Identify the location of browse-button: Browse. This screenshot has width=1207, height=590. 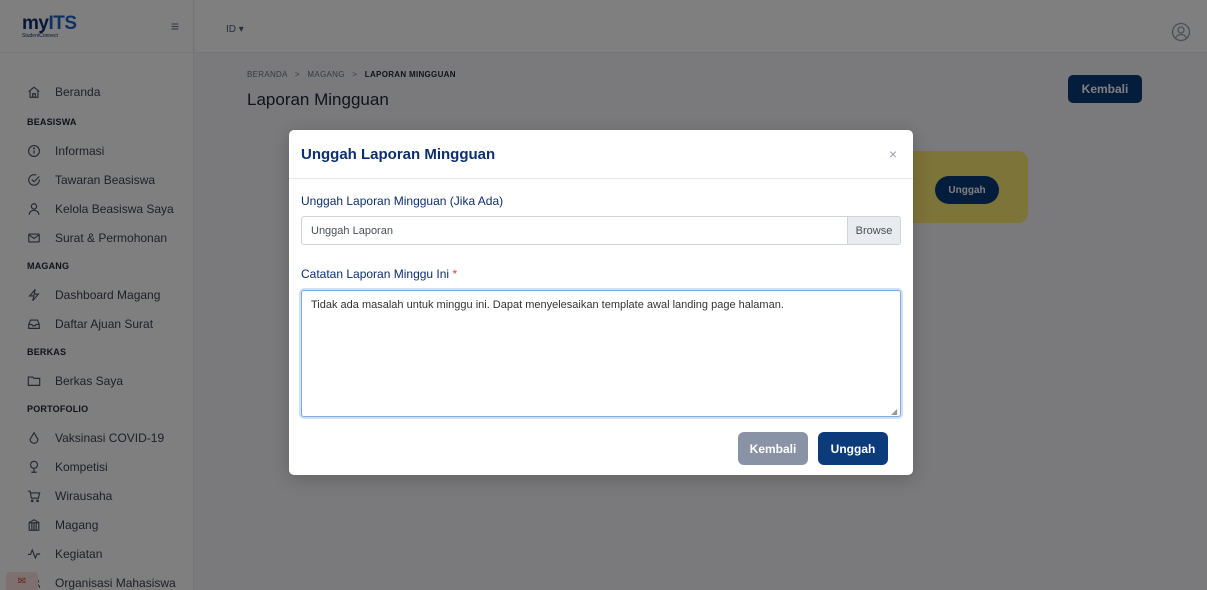
(873, 230).